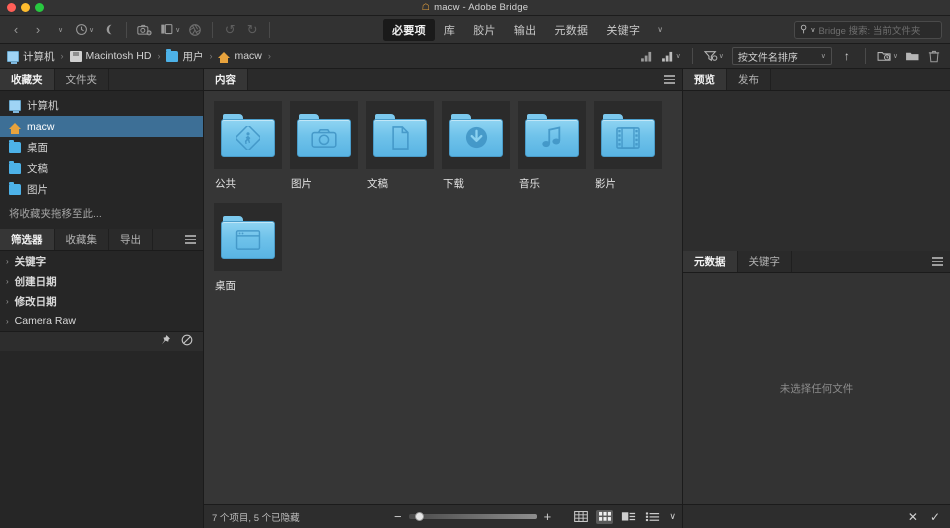  I want to click on filter-row-date-modified: › 修改日期, so click(101, 301).